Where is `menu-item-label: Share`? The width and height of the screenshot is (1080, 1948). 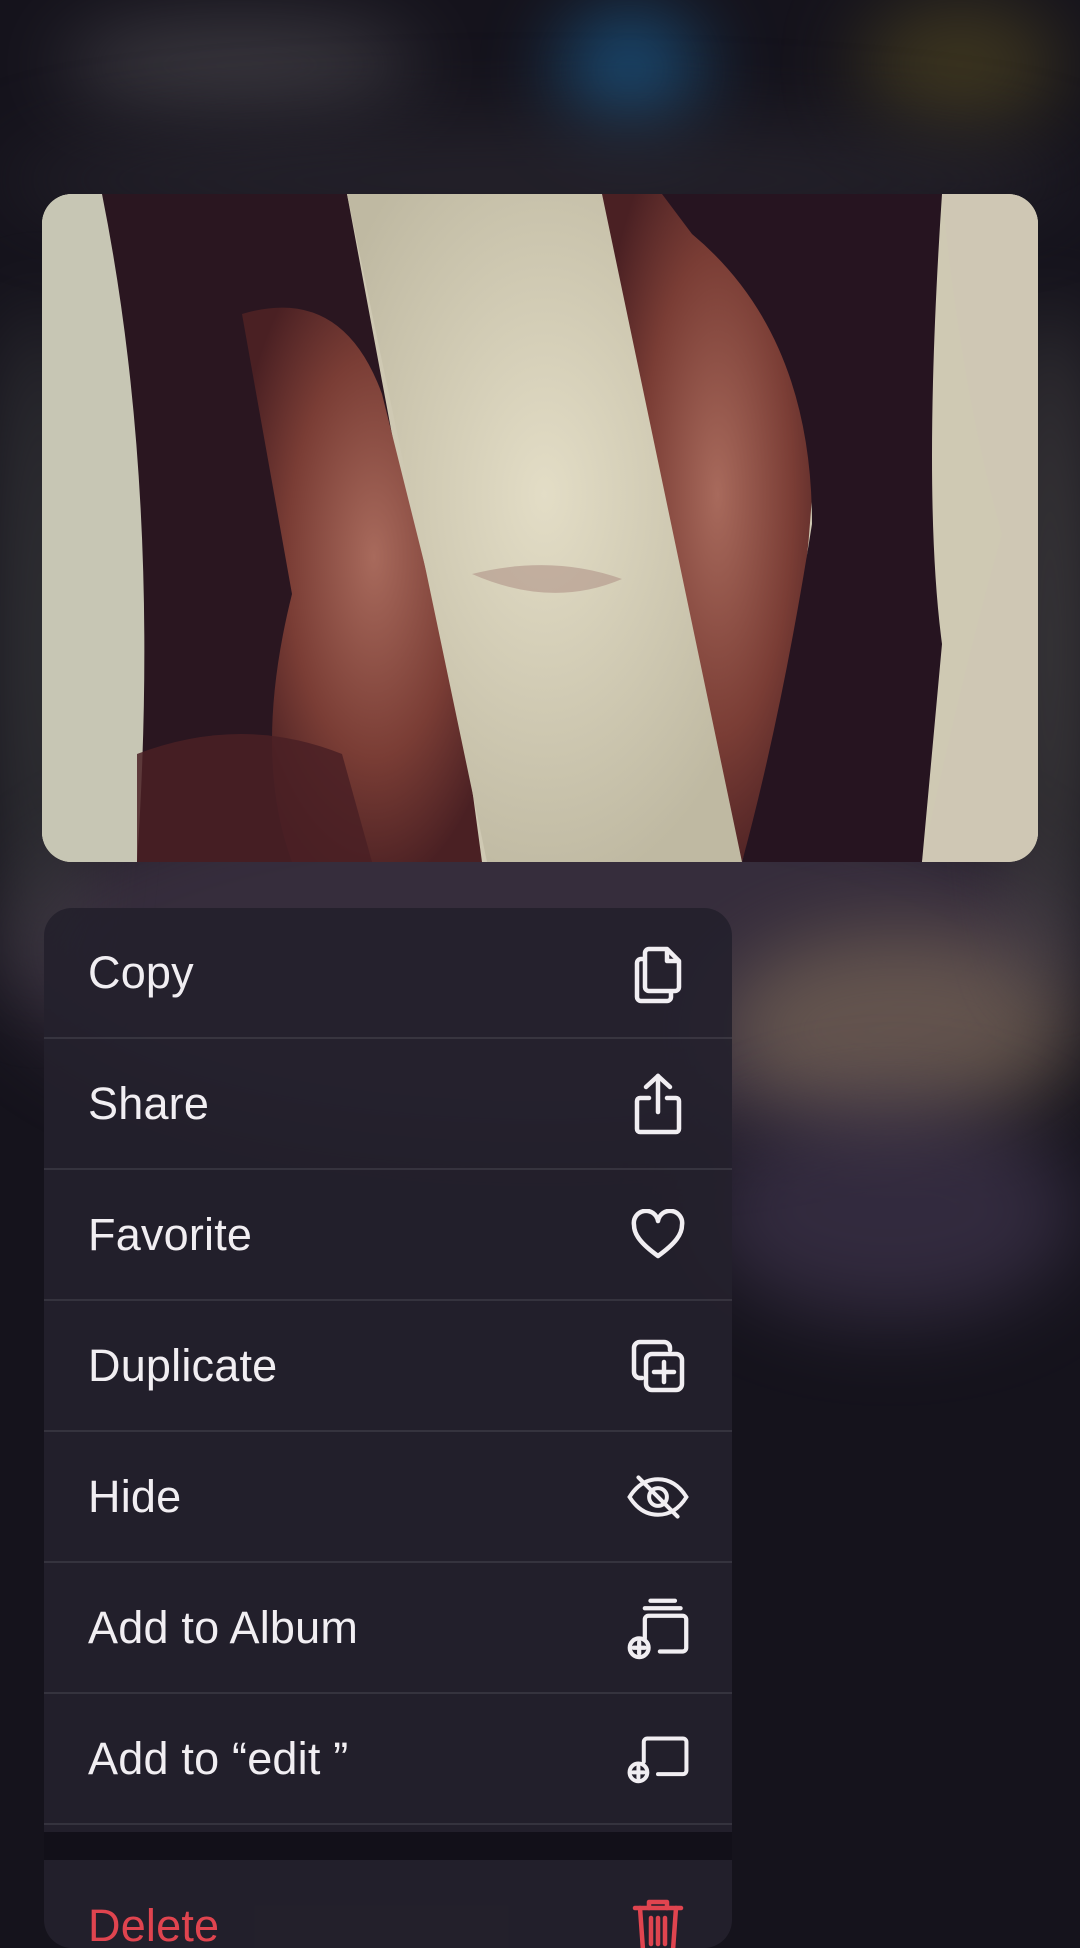 menu-item-label: Share is located at coordinates (148, 1104).